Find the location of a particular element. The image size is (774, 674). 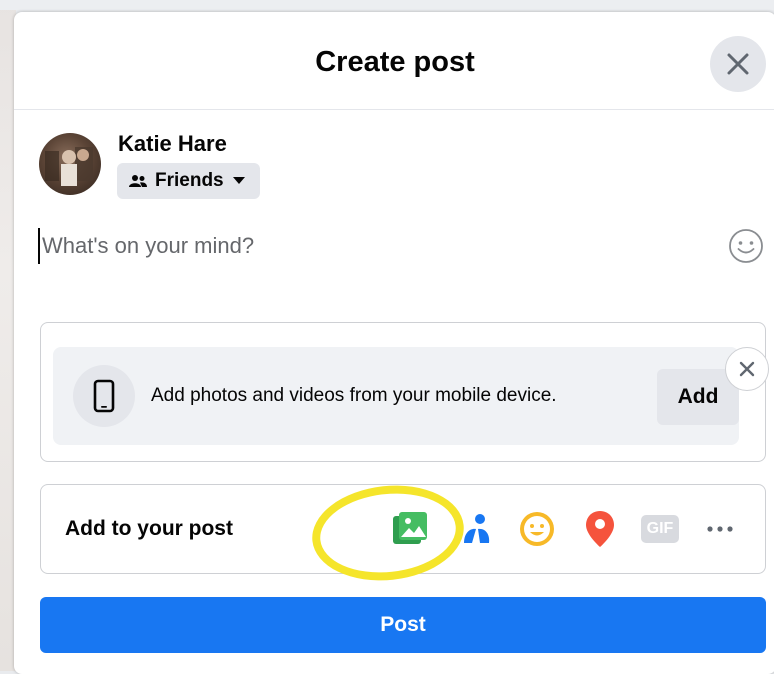

tag-people-icon is located at coordinates (477, 528).